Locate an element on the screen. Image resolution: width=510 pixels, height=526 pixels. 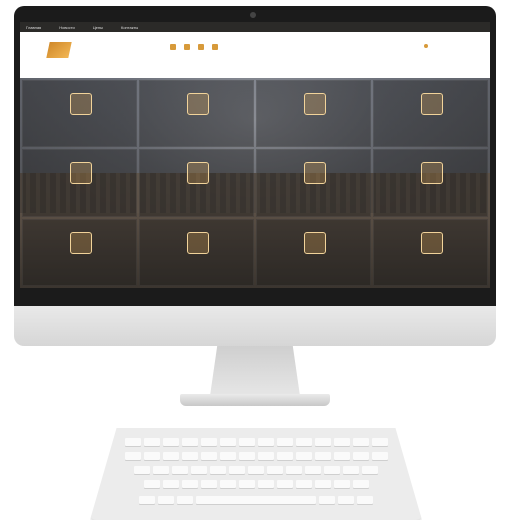
site-header is located at coordinates (255, 55).